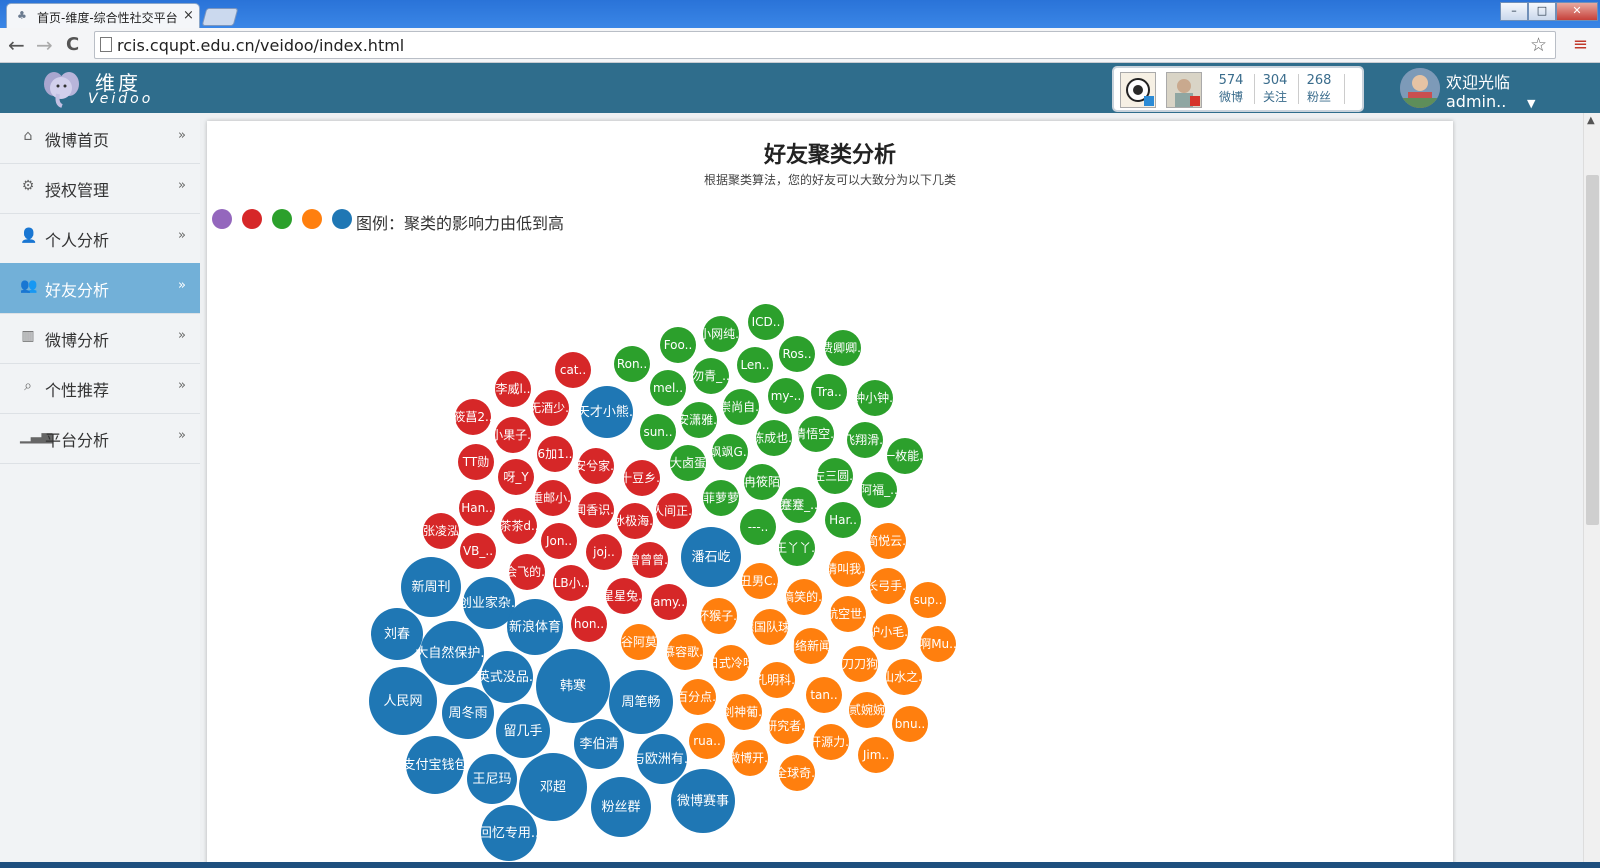  What do you see at coordinates (16, 45) in the screenshot?
I see `back-icon: ←` at bounding box center [16, 45].